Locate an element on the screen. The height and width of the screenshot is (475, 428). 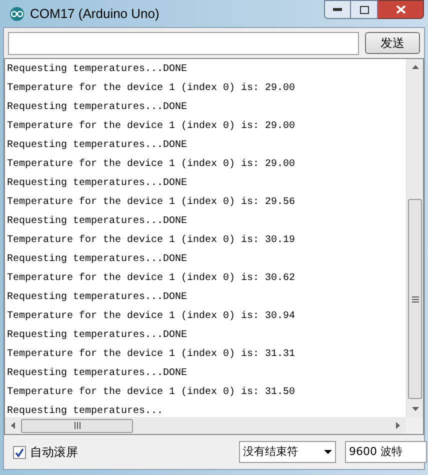
maximize-button is located at coordinates (364, 9).